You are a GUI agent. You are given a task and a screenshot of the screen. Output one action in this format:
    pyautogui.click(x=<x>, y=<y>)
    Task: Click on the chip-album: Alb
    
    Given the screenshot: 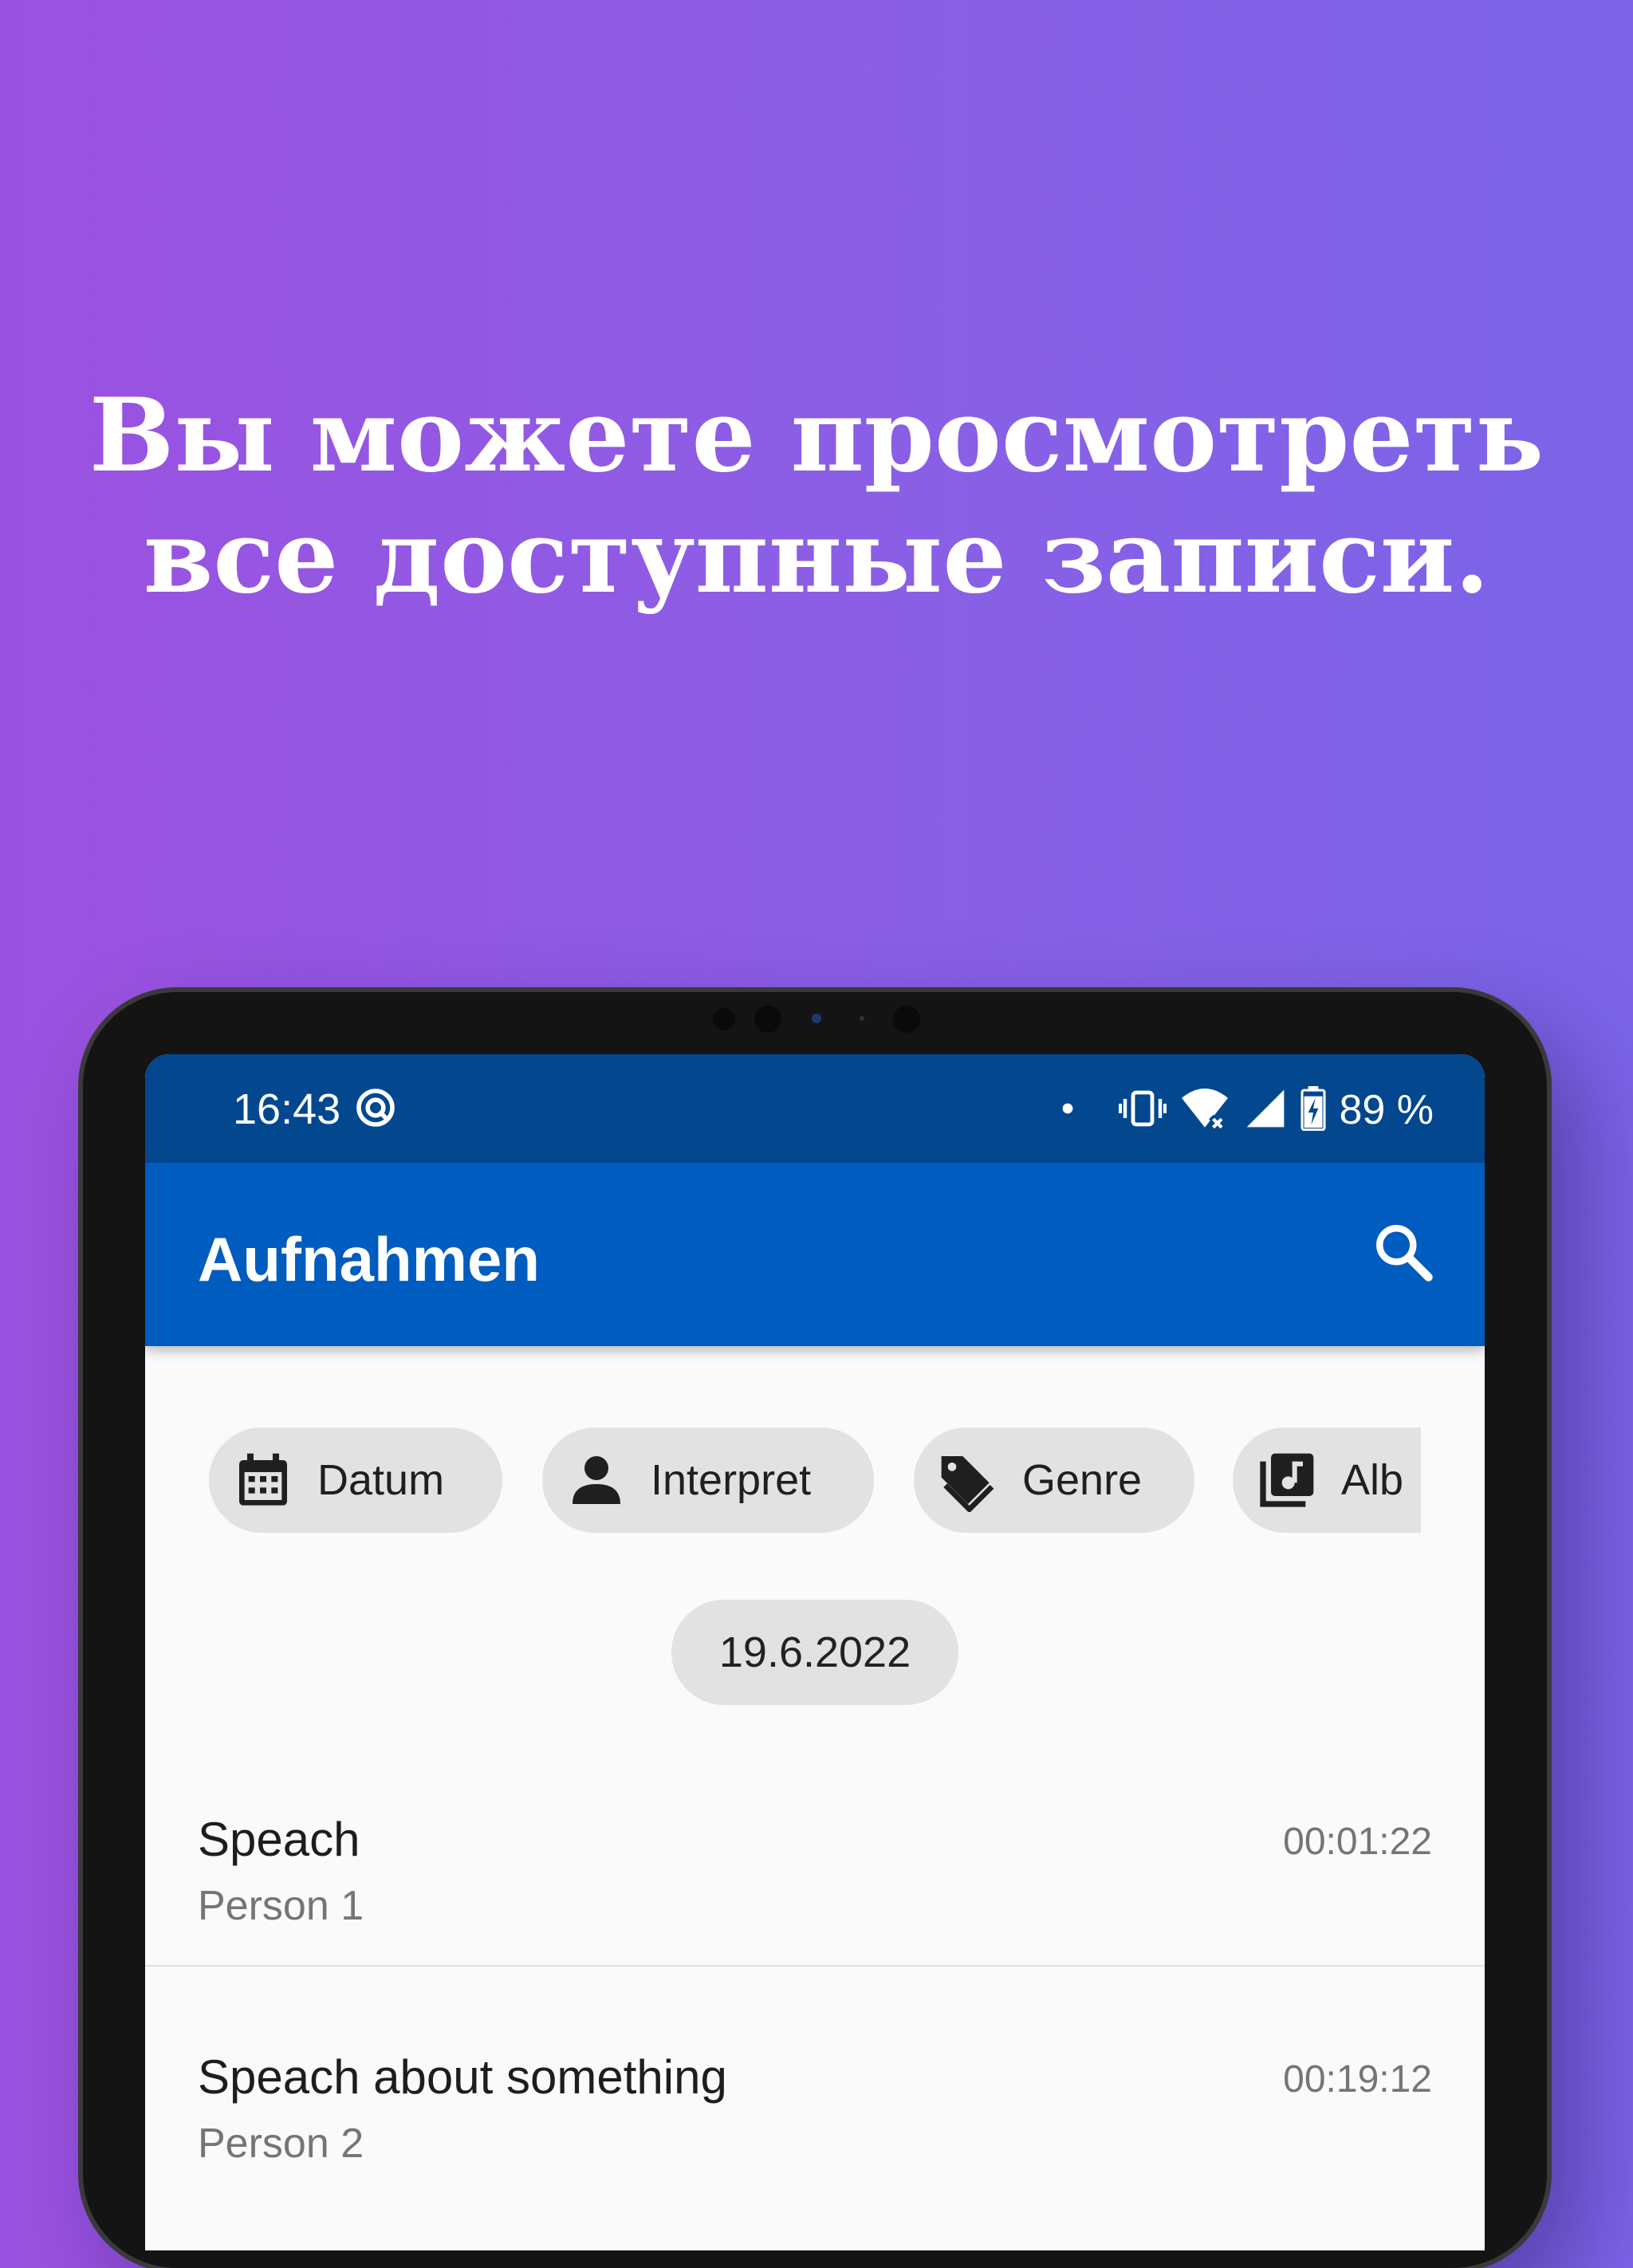 What is the action you would take?
    pyautogui.click(x=1327, y=1480)
    